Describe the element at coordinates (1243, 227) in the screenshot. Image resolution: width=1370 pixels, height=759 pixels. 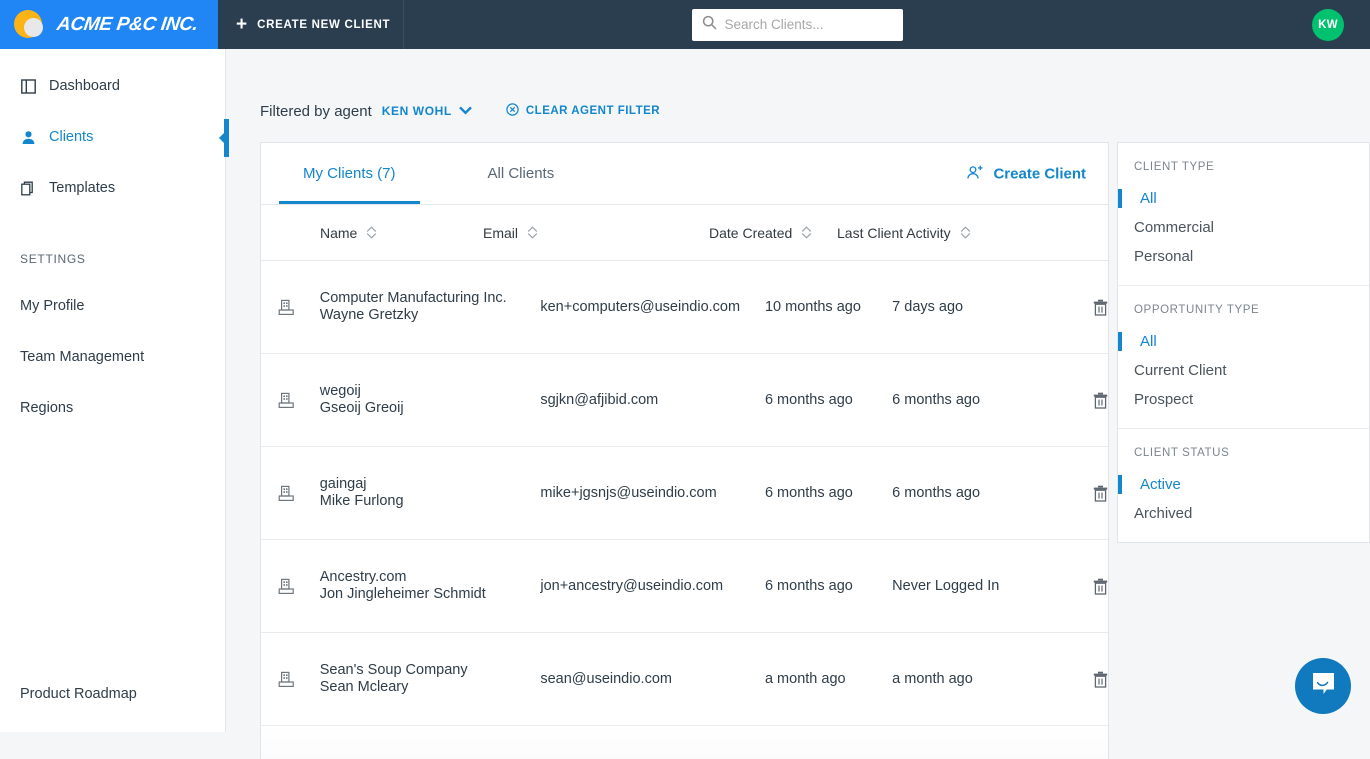
I see `filter-option-commercial: Commercial` at that location.